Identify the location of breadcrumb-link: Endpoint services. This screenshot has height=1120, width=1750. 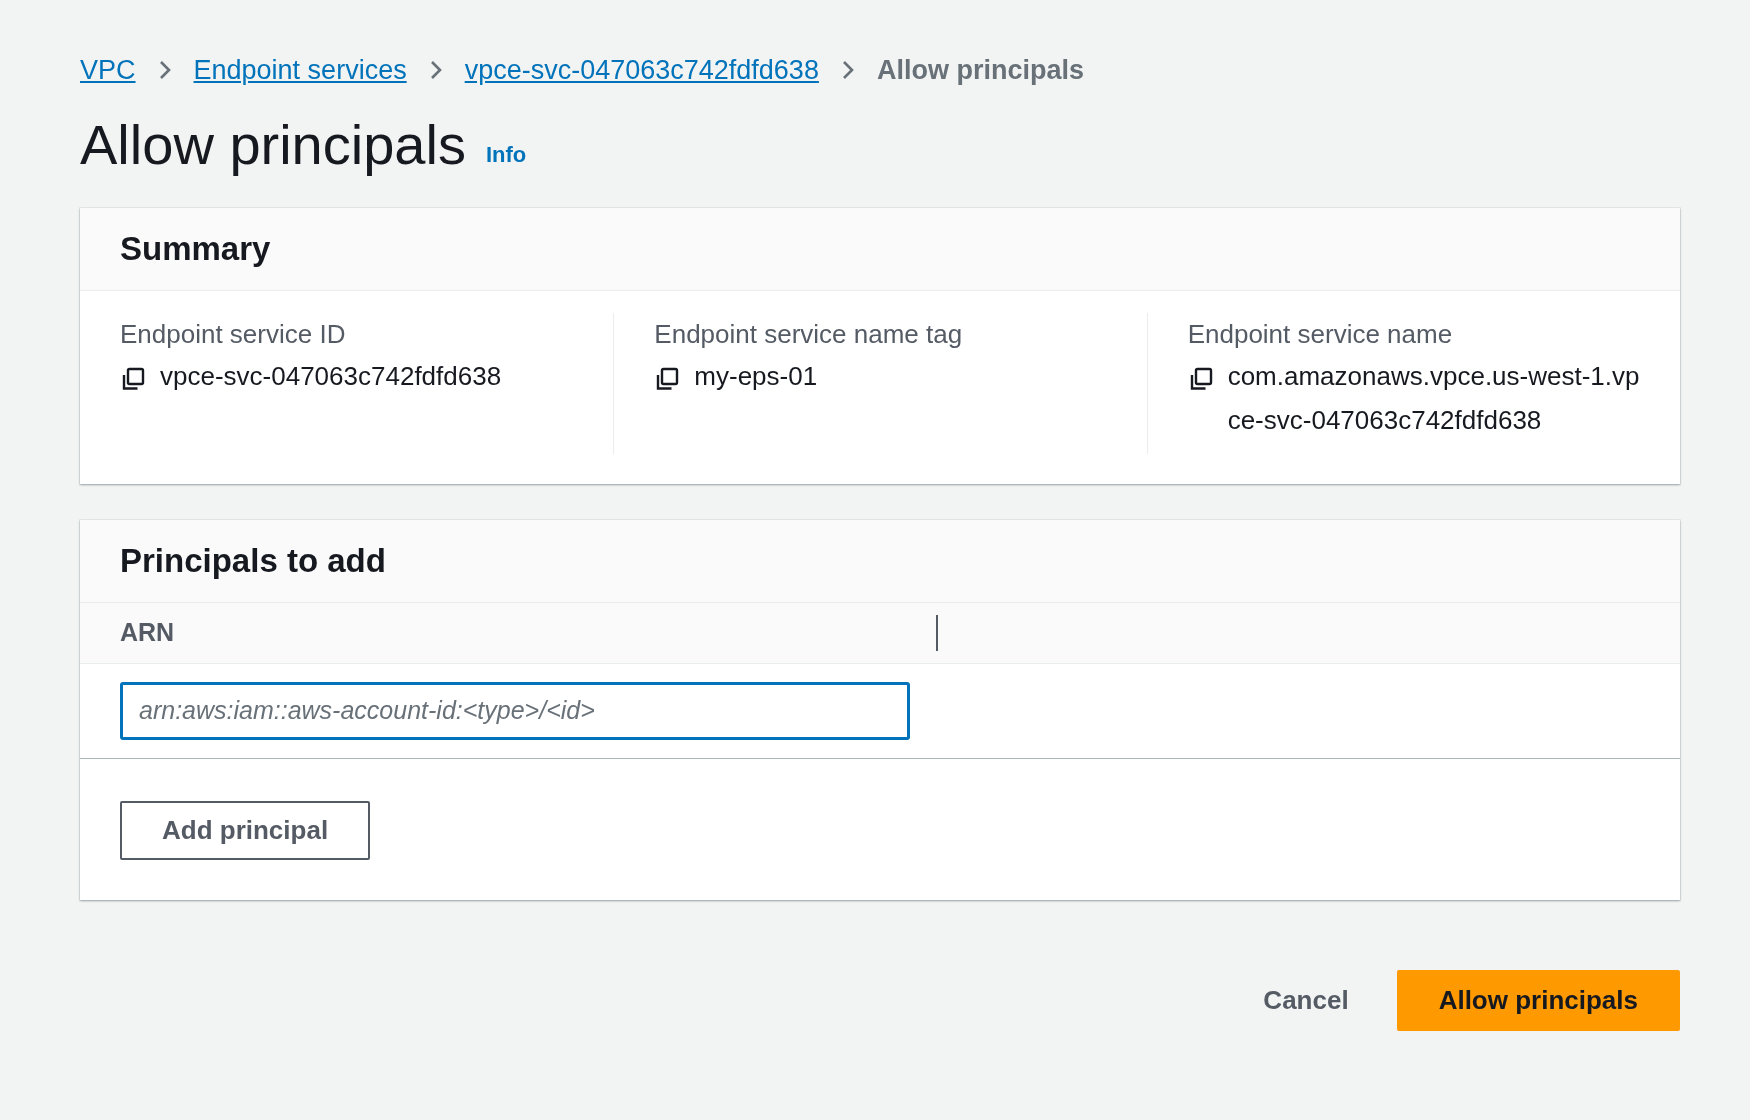
(300, 70).